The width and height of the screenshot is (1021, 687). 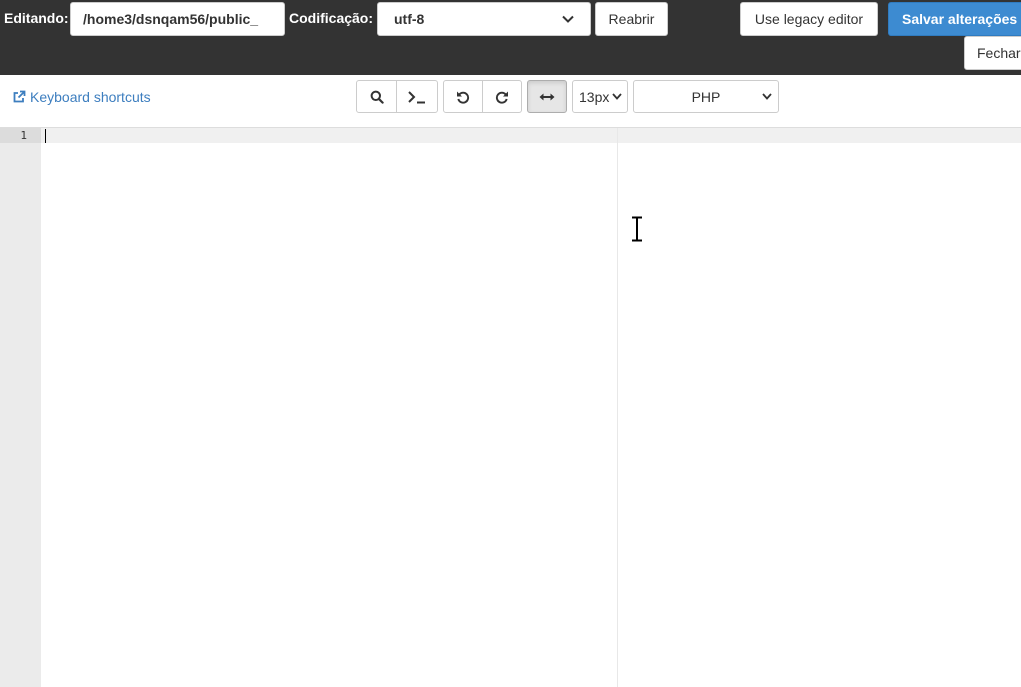 I want to click on terminal-icon, so click(x=416, y=96).